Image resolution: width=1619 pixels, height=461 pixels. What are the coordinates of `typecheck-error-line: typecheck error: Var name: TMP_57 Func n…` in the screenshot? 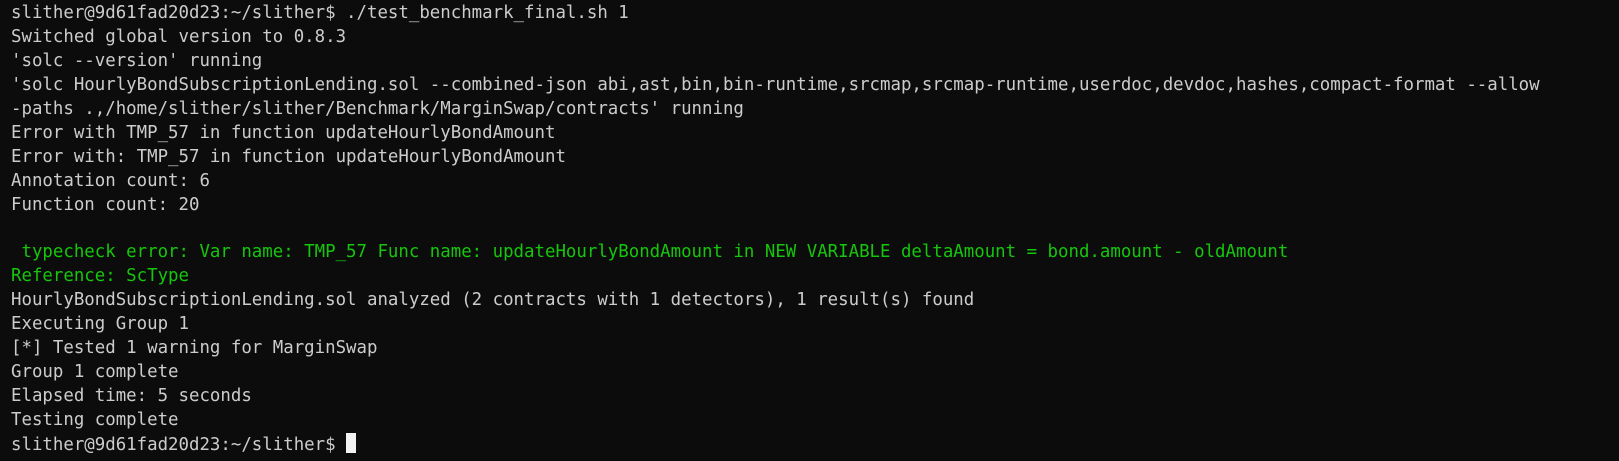 It's located at (650, 252).